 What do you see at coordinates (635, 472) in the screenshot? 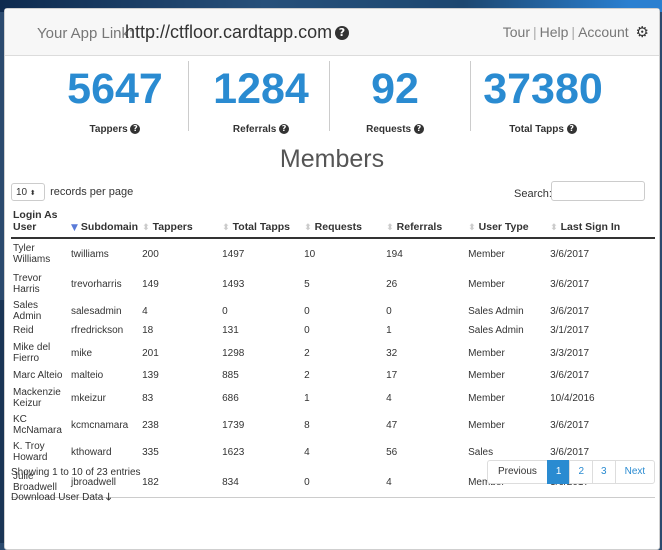
I see `next-page-button: Next` at bounding box center [635, 472].